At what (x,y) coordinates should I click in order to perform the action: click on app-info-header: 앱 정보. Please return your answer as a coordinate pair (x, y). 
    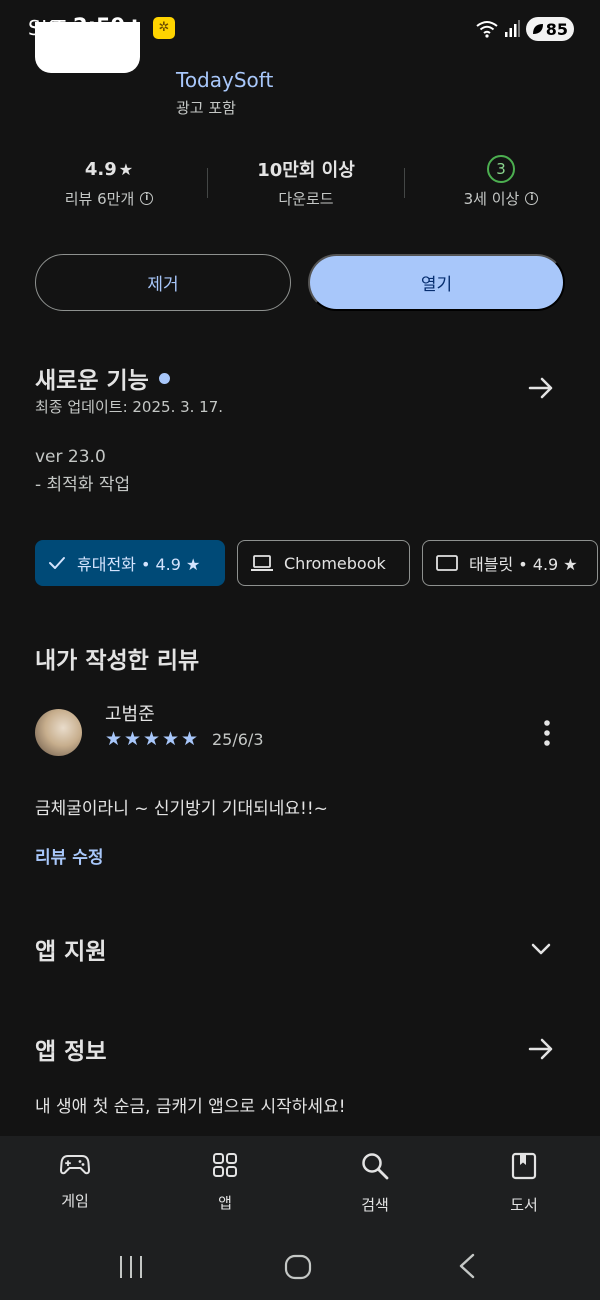
    Looking at the image, I should click on (71, 1049).